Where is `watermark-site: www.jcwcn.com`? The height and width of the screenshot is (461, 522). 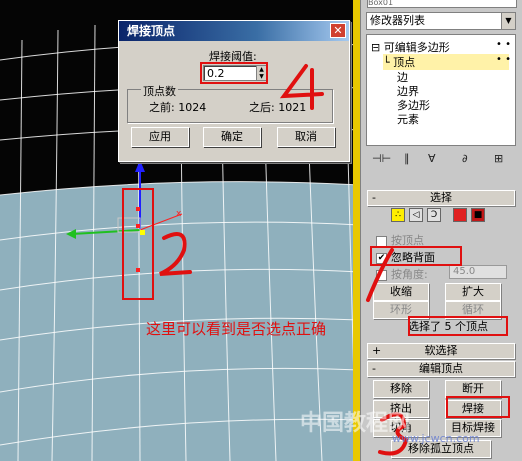
watermark-site: www.jcwcn.com is located at coordinates (436, 438).